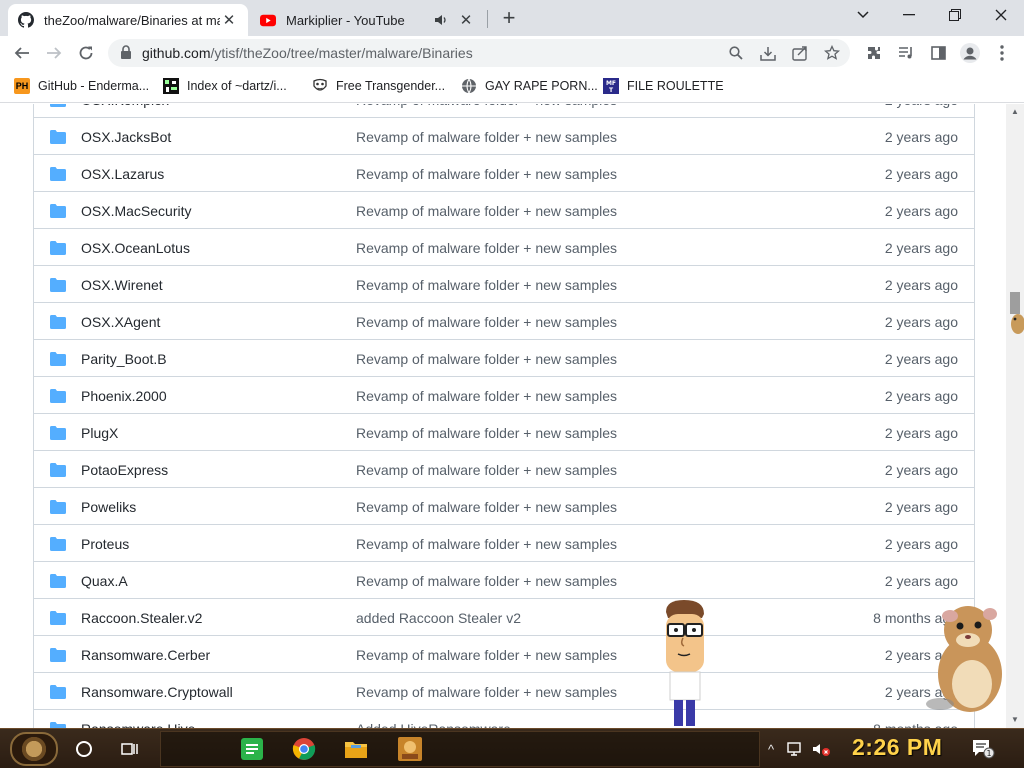  What do you see at coordinates (145, 655) in the screenshot?
I see `file-name-link: Ransomware.Cerber` at bounding box center [145, 655].